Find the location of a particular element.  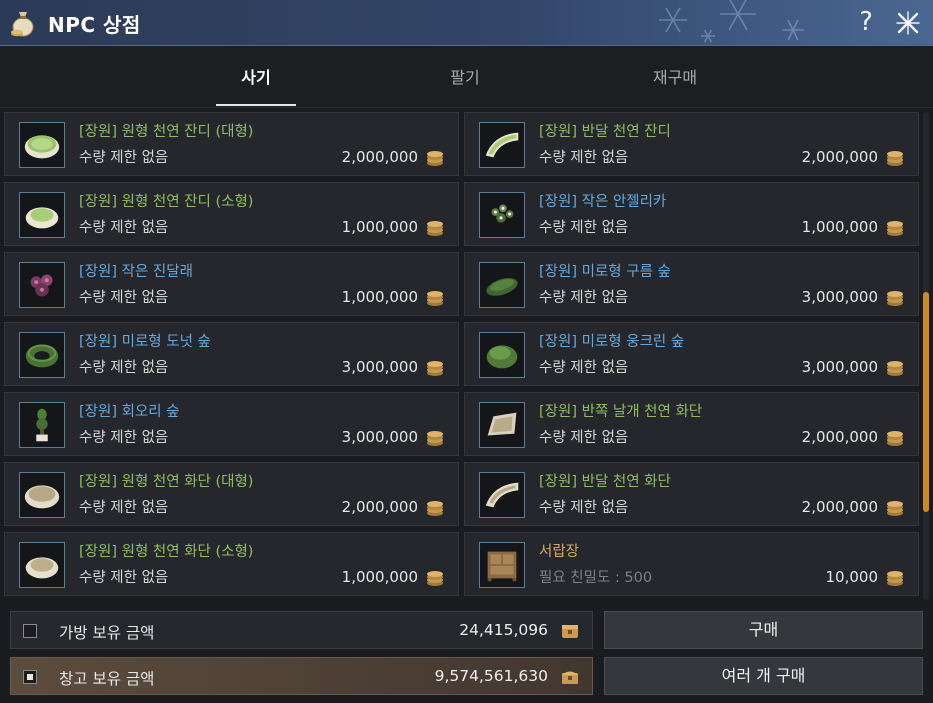

buy-button: 구매 is located at coordinates (763, 630).